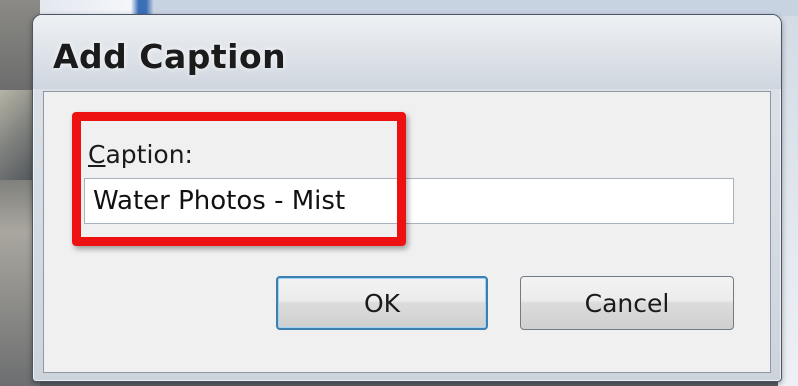 The image size is (798, 386). Describe the element at coordinates (97, 154) in the screenshot. I see `caption-label-accelerator: C` at that location.